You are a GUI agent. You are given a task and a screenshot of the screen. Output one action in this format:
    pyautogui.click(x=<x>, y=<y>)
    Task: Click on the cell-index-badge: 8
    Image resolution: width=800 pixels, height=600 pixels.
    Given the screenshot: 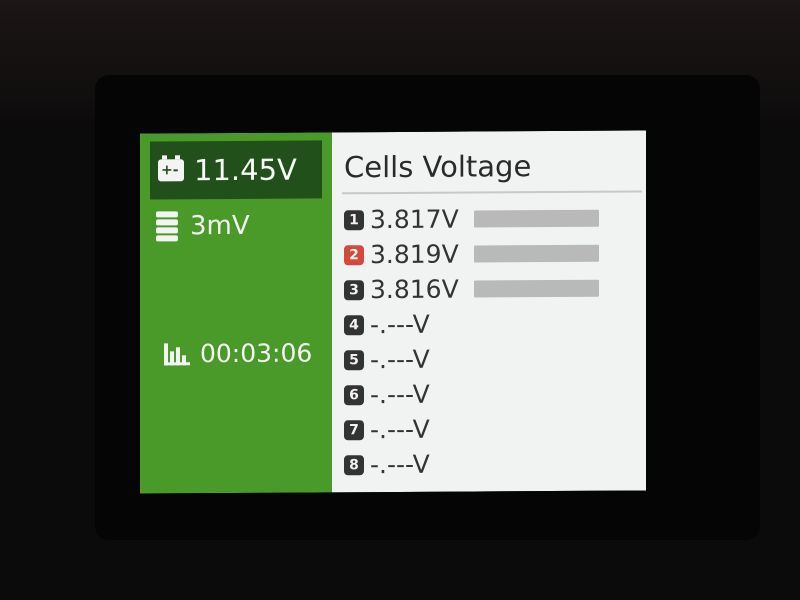 What is the action you would take?
    pyautogui.click(x=354, y=464)
    